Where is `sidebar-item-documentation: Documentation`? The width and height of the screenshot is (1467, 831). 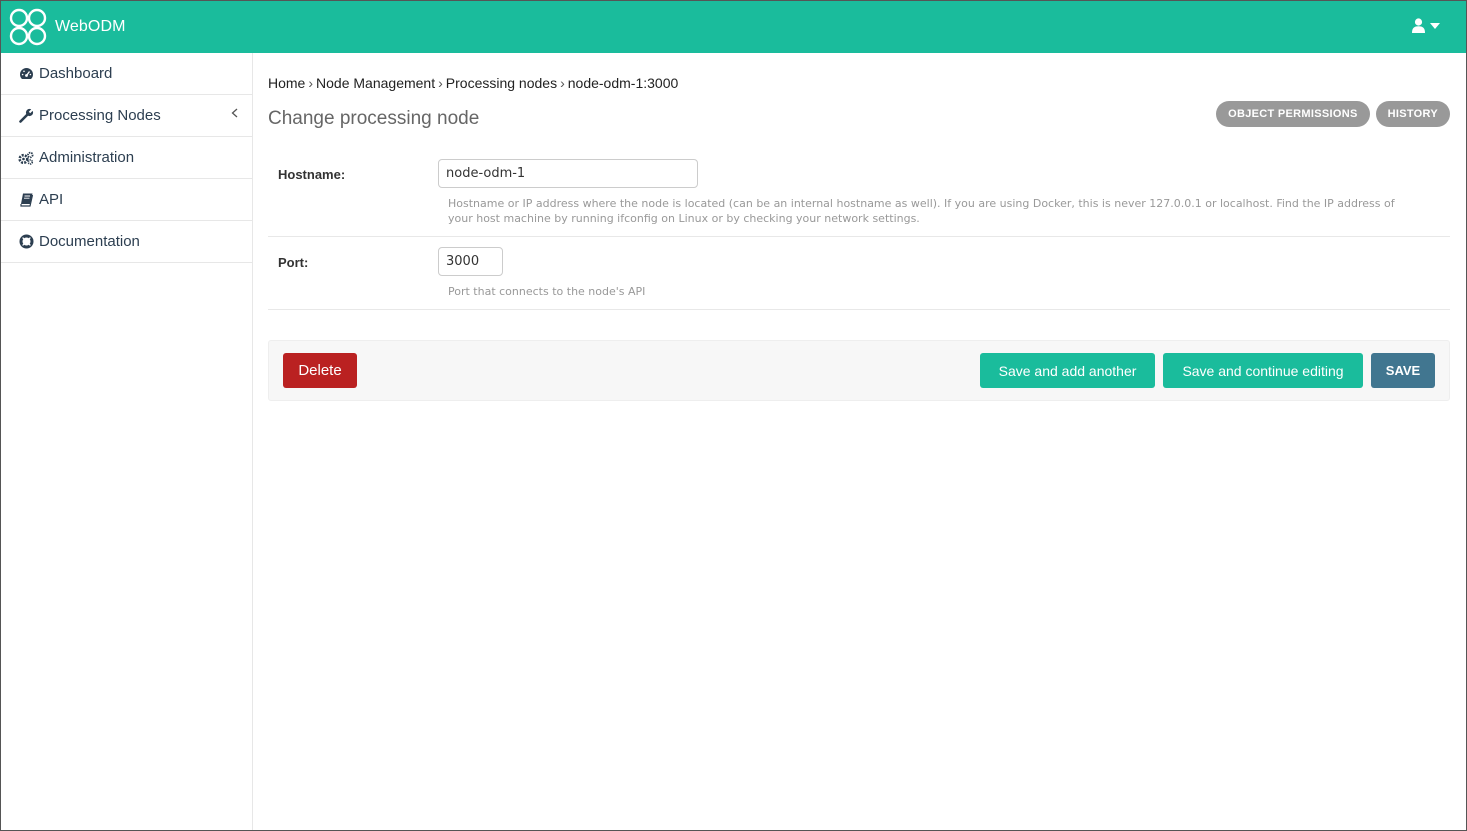
sidebar-item-documentation: Documentation is located at coordinates (126, 242).